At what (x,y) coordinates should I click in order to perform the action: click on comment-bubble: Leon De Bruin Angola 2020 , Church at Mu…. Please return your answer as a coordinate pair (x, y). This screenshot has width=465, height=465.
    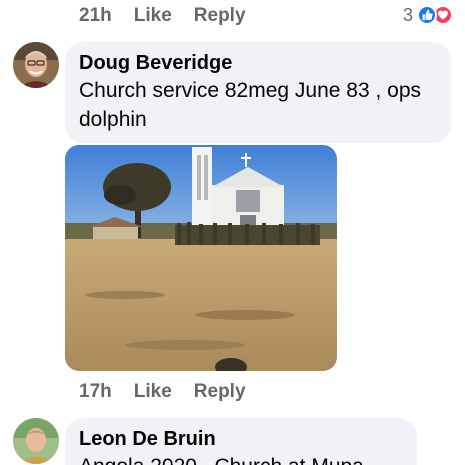
    Looking at the image, I should click on (241, 441).